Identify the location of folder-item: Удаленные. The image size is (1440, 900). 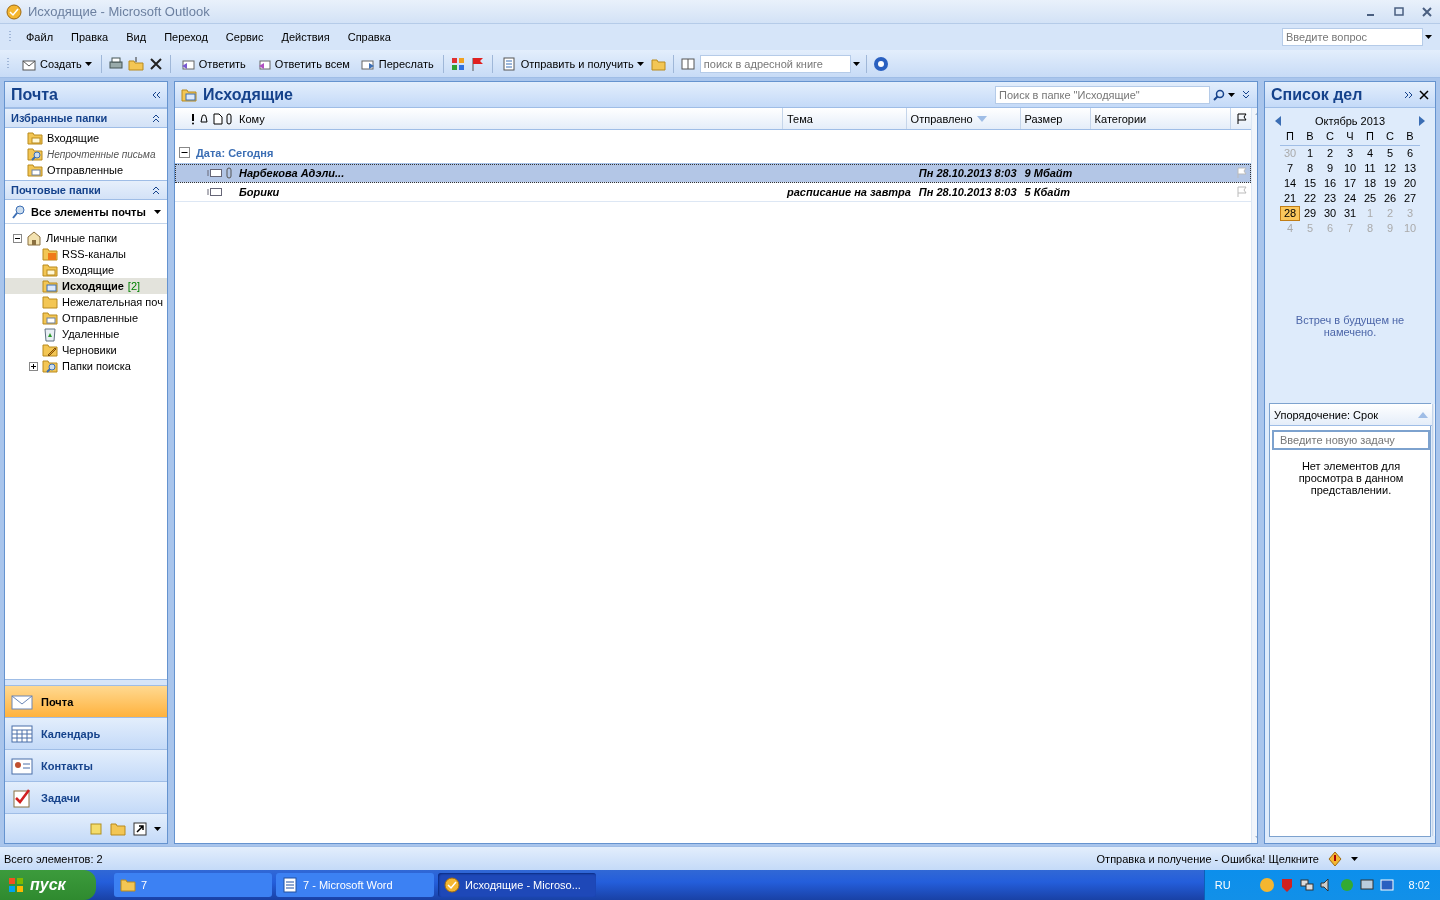
(86, 334).